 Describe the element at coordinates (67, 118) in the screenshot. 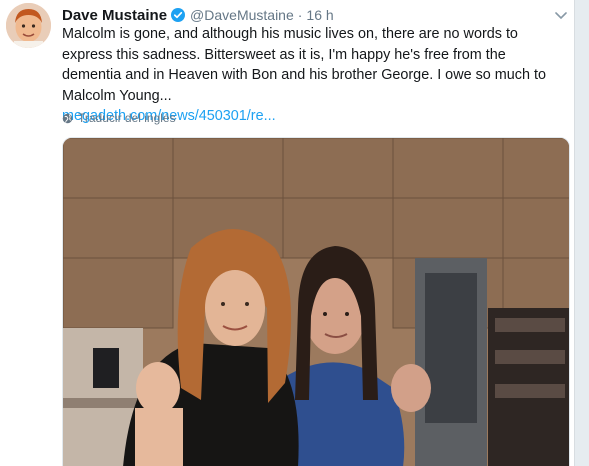

I see `globe-icon` at that location.